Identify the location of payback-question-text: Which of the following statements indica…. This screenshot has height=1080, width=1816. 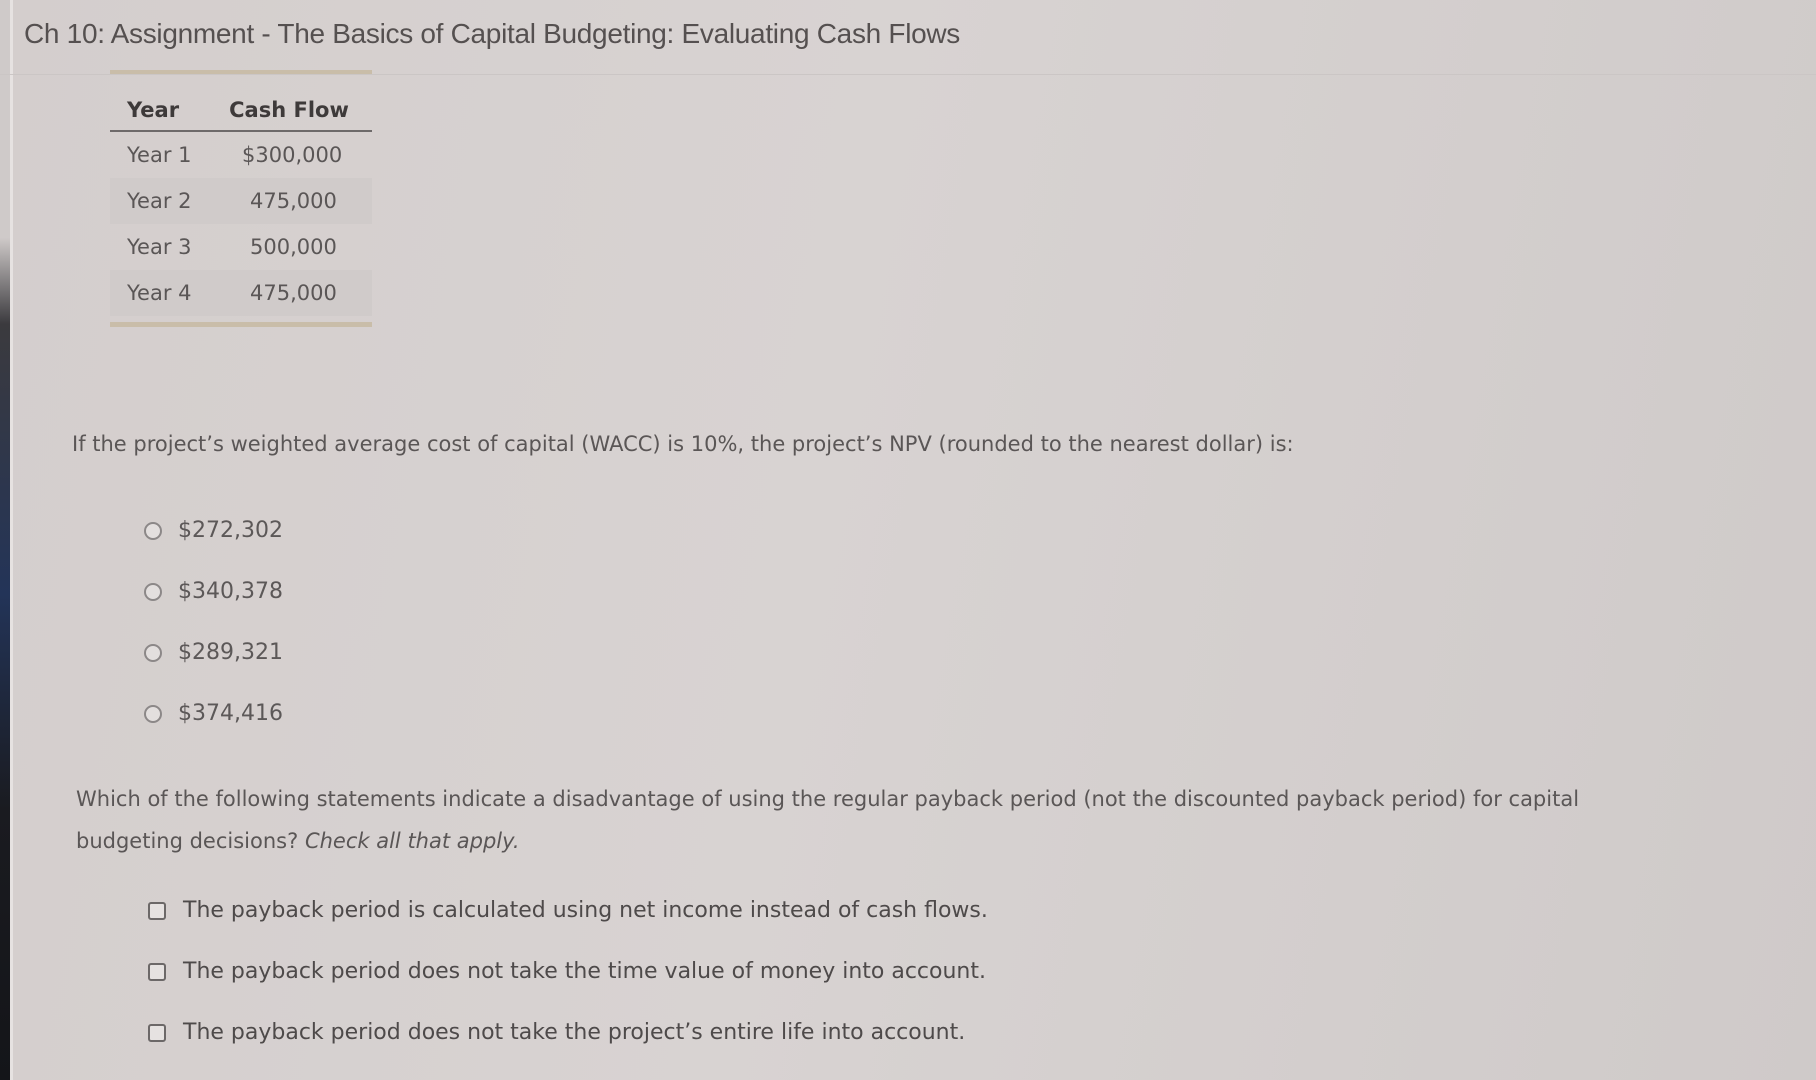
(828, 820).